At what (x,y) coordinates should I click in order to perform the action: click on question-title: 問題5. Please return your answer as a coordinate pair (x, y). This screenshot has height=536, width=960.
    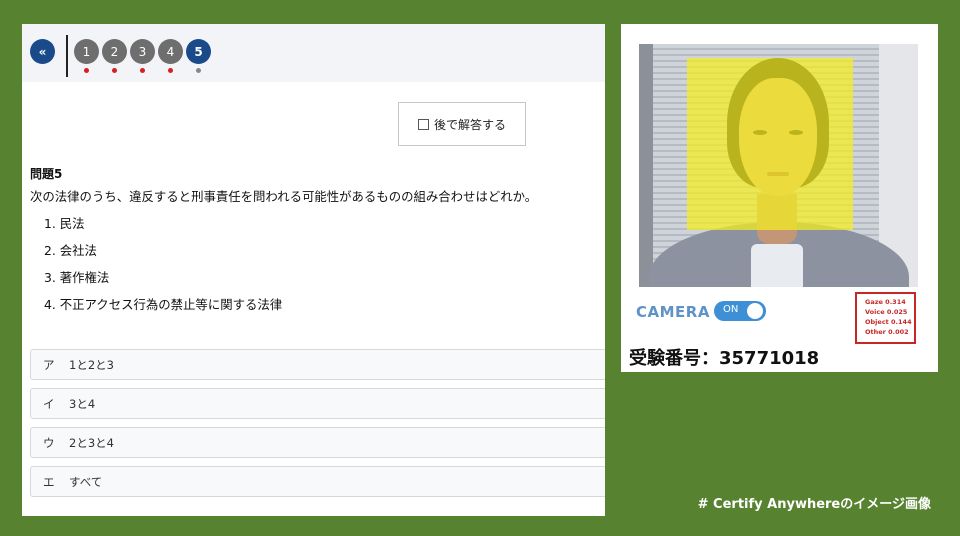
    Looking at the image, I should click on (46, 174).